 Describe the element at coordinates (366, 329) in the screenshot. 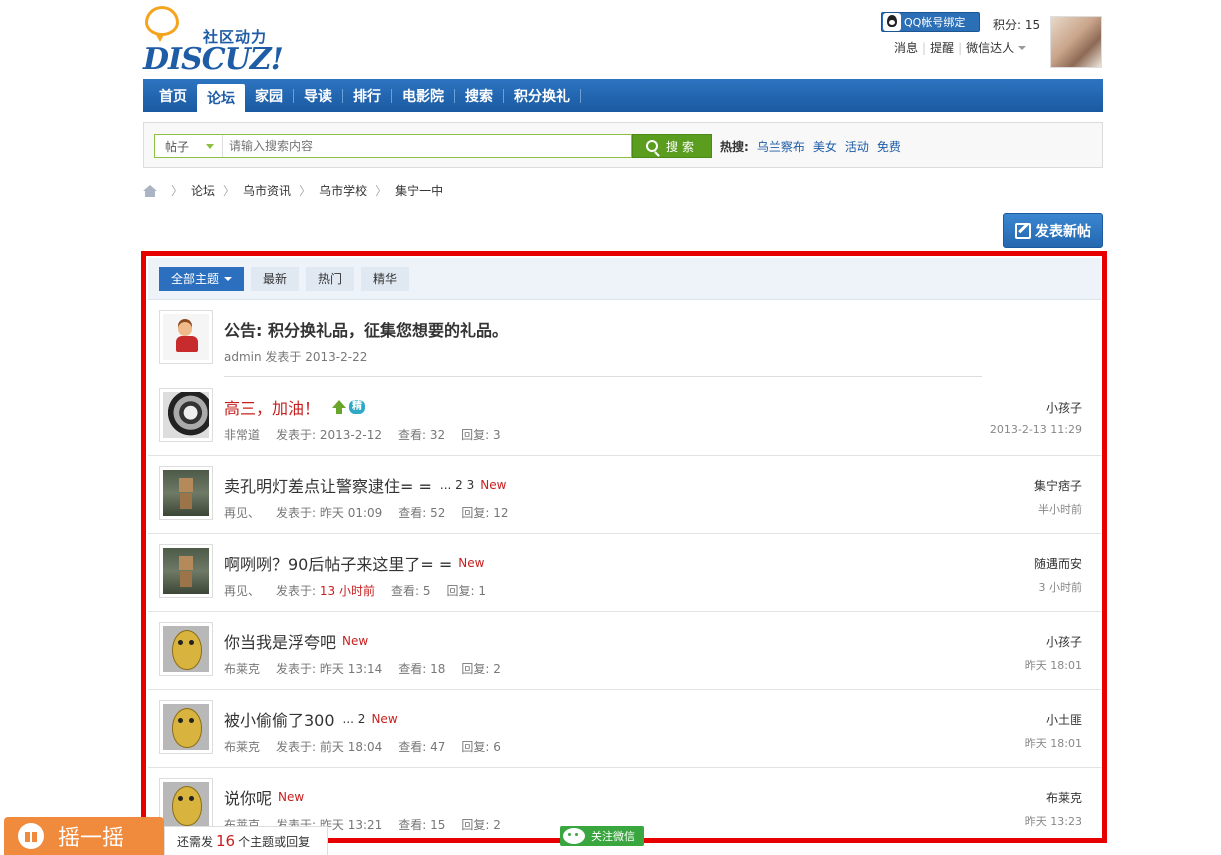

I see `announcement-title: 公告: 积分换礼品，征集您想要的礼品。` at that location.